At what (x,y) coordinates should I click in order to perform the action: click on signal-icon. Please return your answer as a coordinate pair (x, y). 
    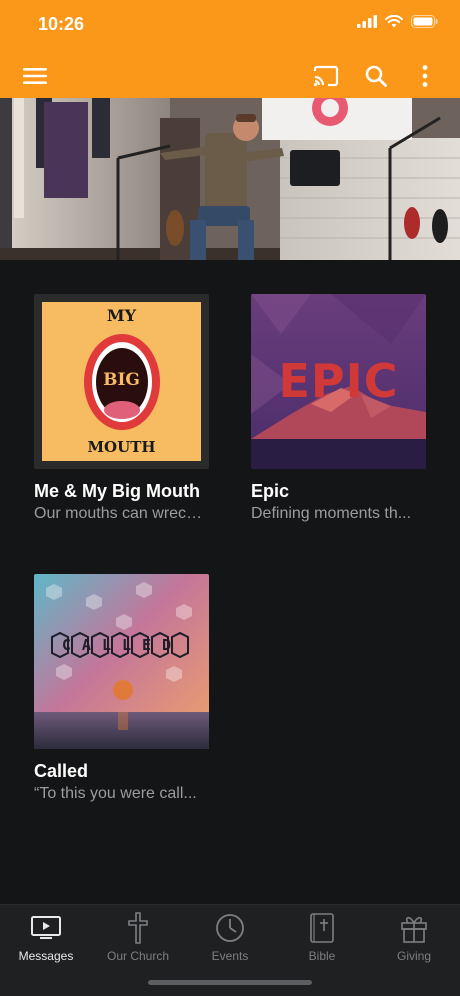
    Looking at the image, I should click on (367, 21).